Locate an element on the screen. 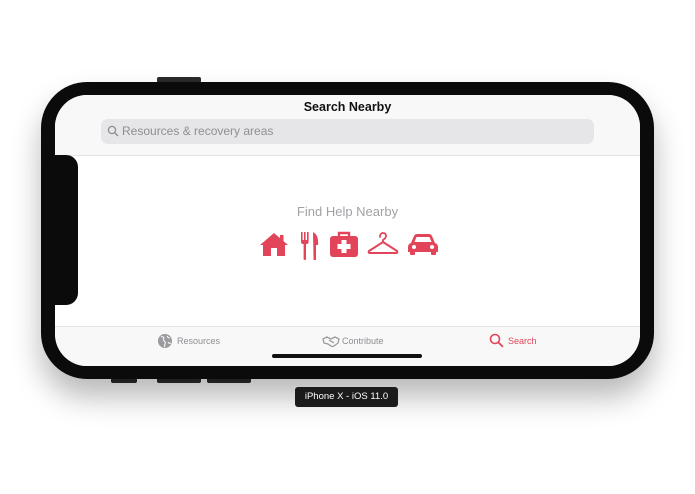  clothes-hanger-icon is located at coordinates (383, 244).